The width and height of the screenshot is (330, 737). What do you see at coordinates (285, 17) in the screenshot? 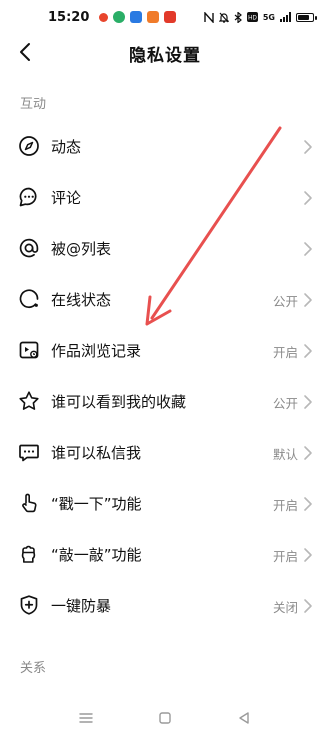
I see `signal-icon` at bounding box center [285, 17].